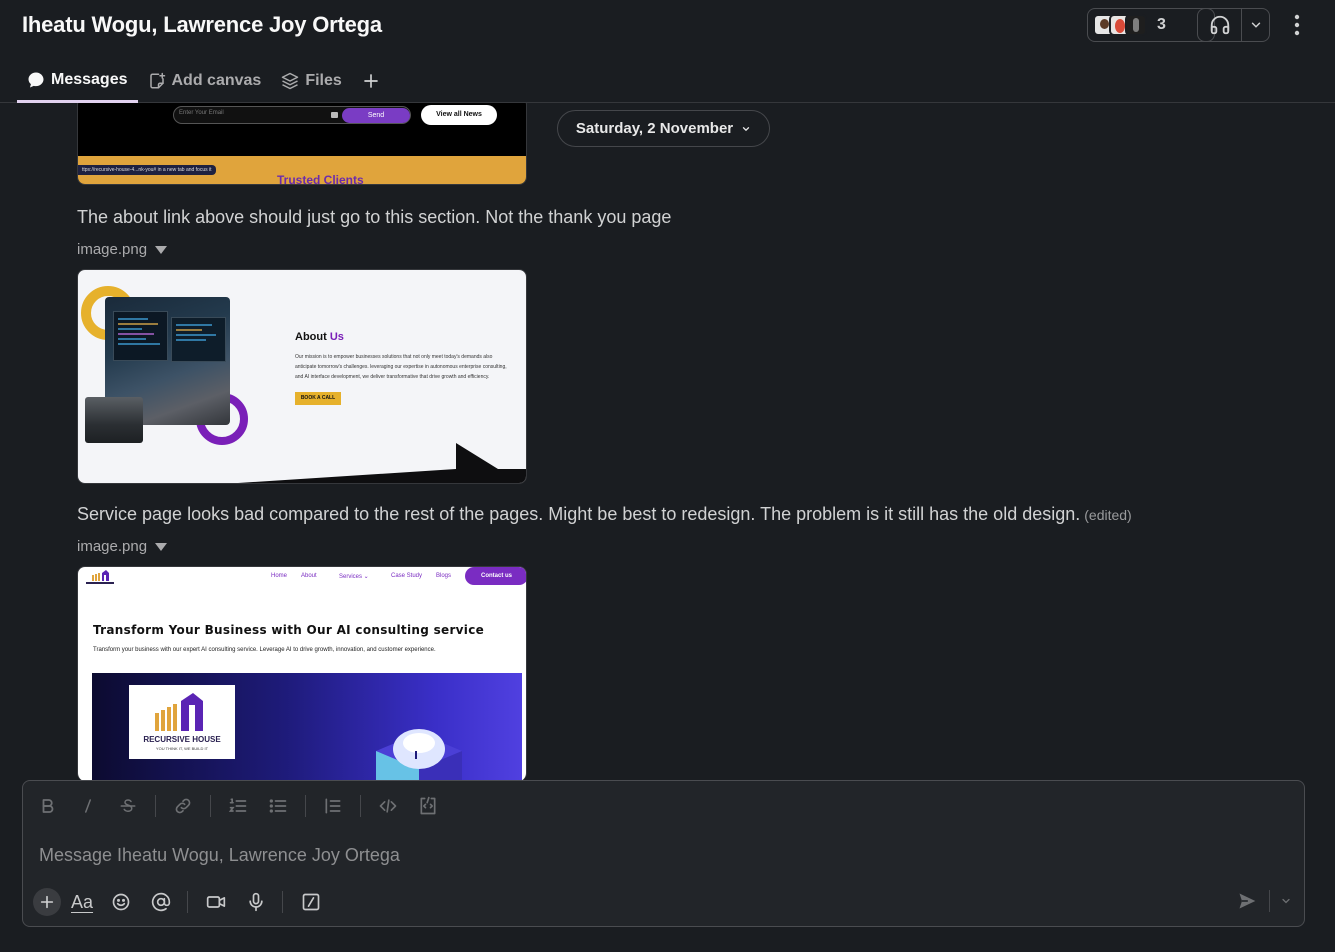 Image resolution: width=1335 pixels, height=952 pixels. I want to click on send-icon, so click(1247, 901).